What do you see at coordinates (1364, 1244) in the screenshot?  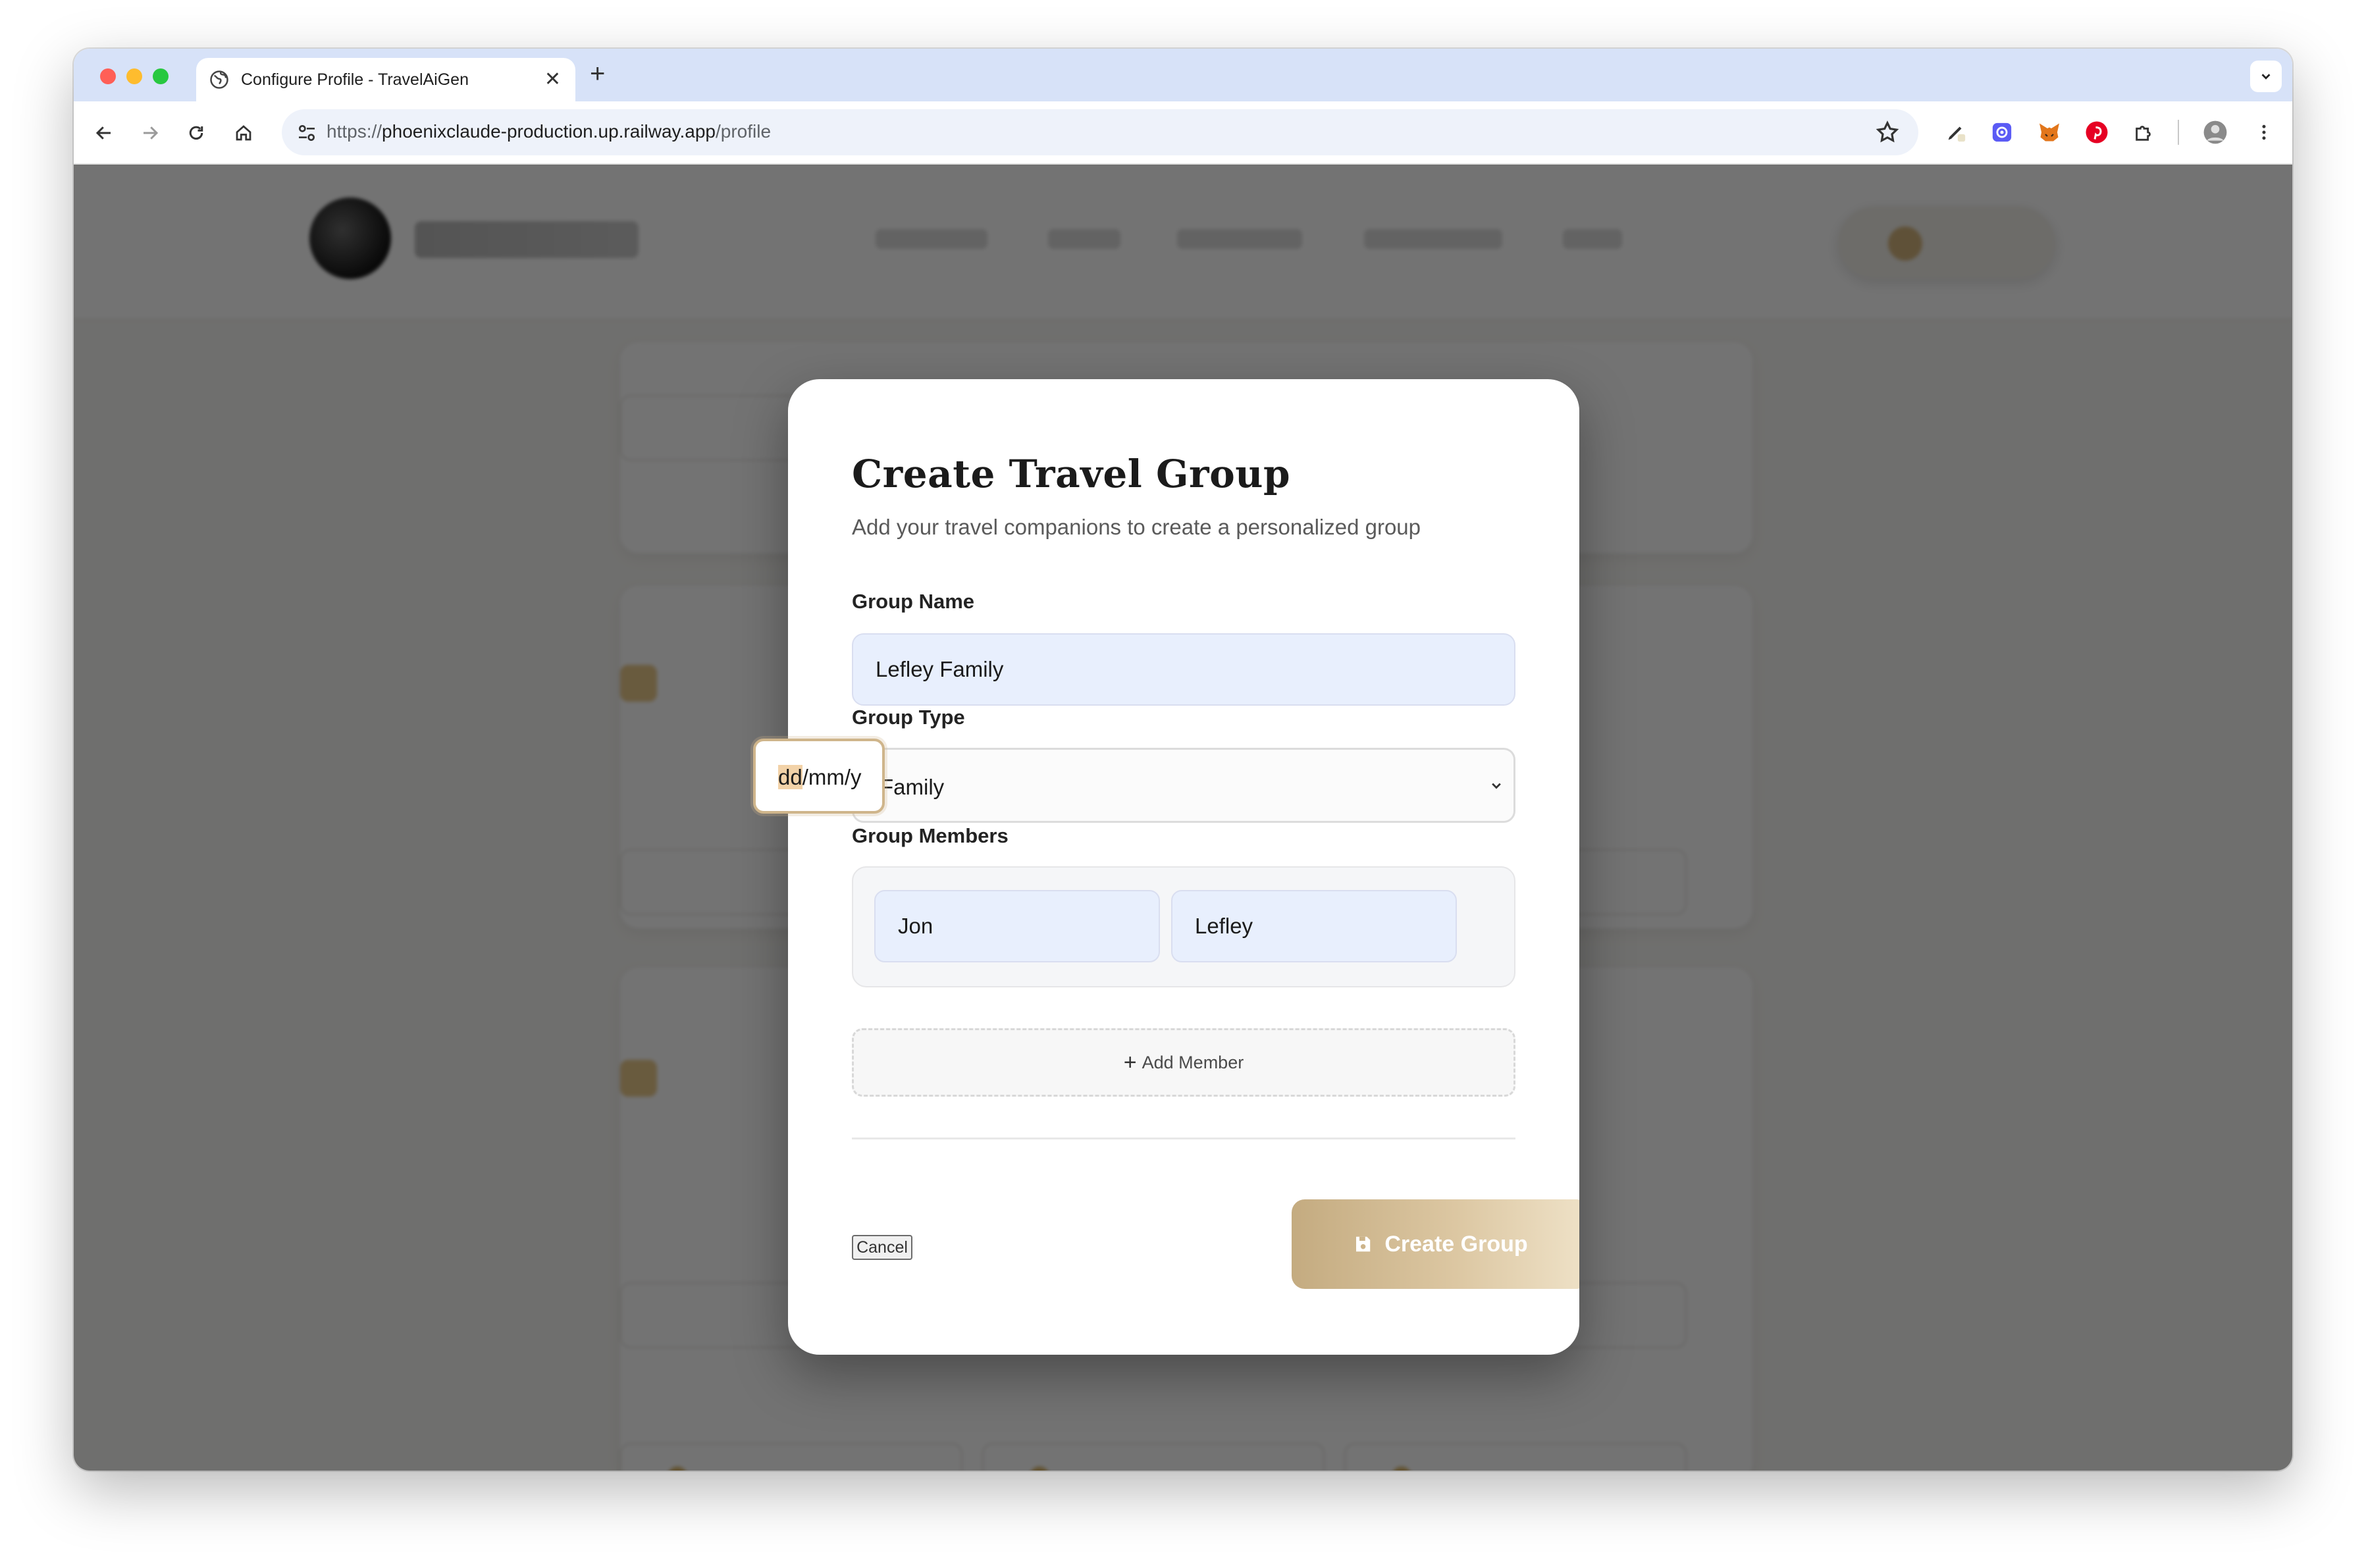 I see `save-icon` at bounding box center [1364, 1244].